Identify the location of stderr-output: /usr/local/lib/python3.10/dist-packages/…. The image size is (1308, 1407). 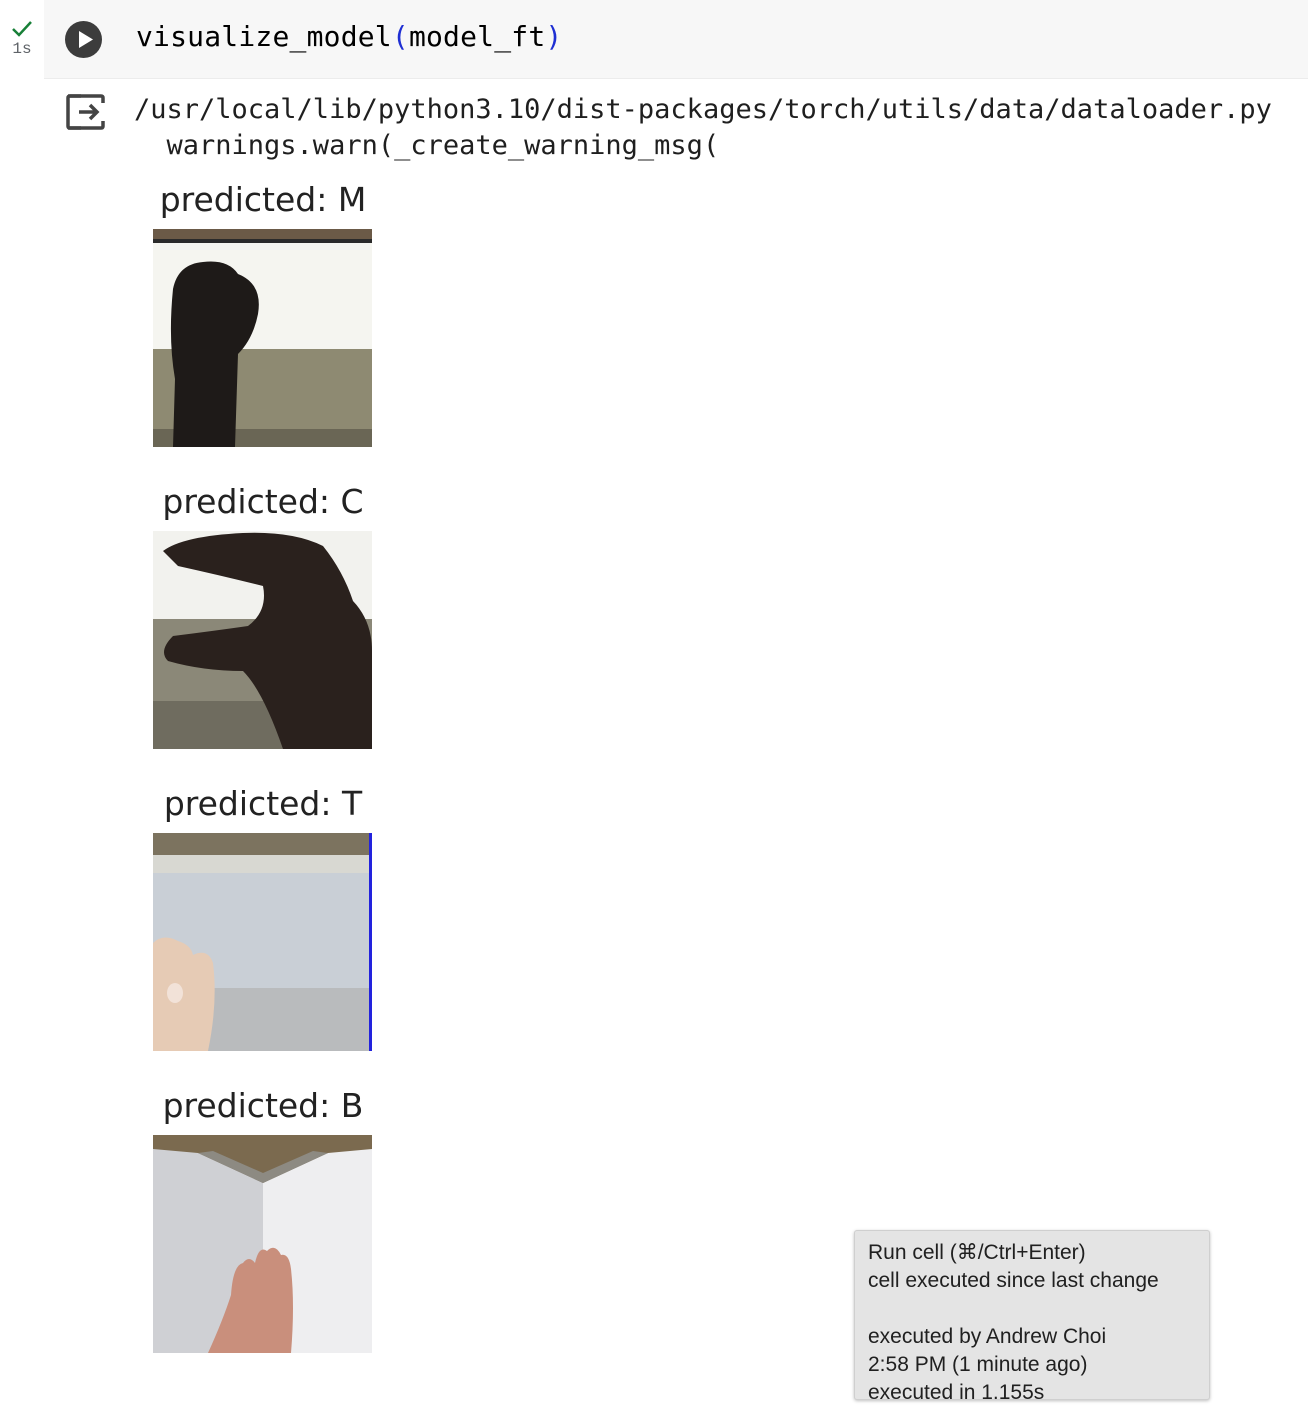
(703, 128).